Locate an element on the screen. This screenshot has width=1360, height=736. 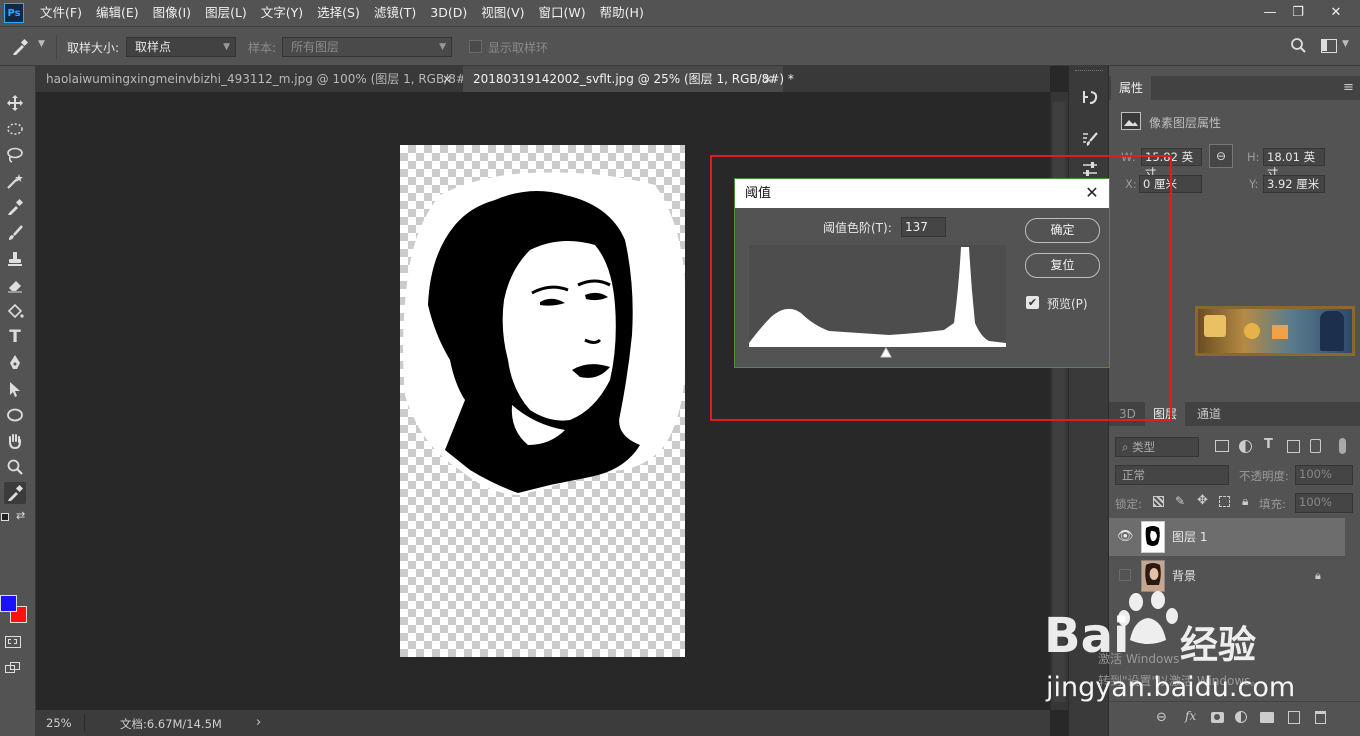
menu-layer: 图层(L) is located at coordinates (226, 13).